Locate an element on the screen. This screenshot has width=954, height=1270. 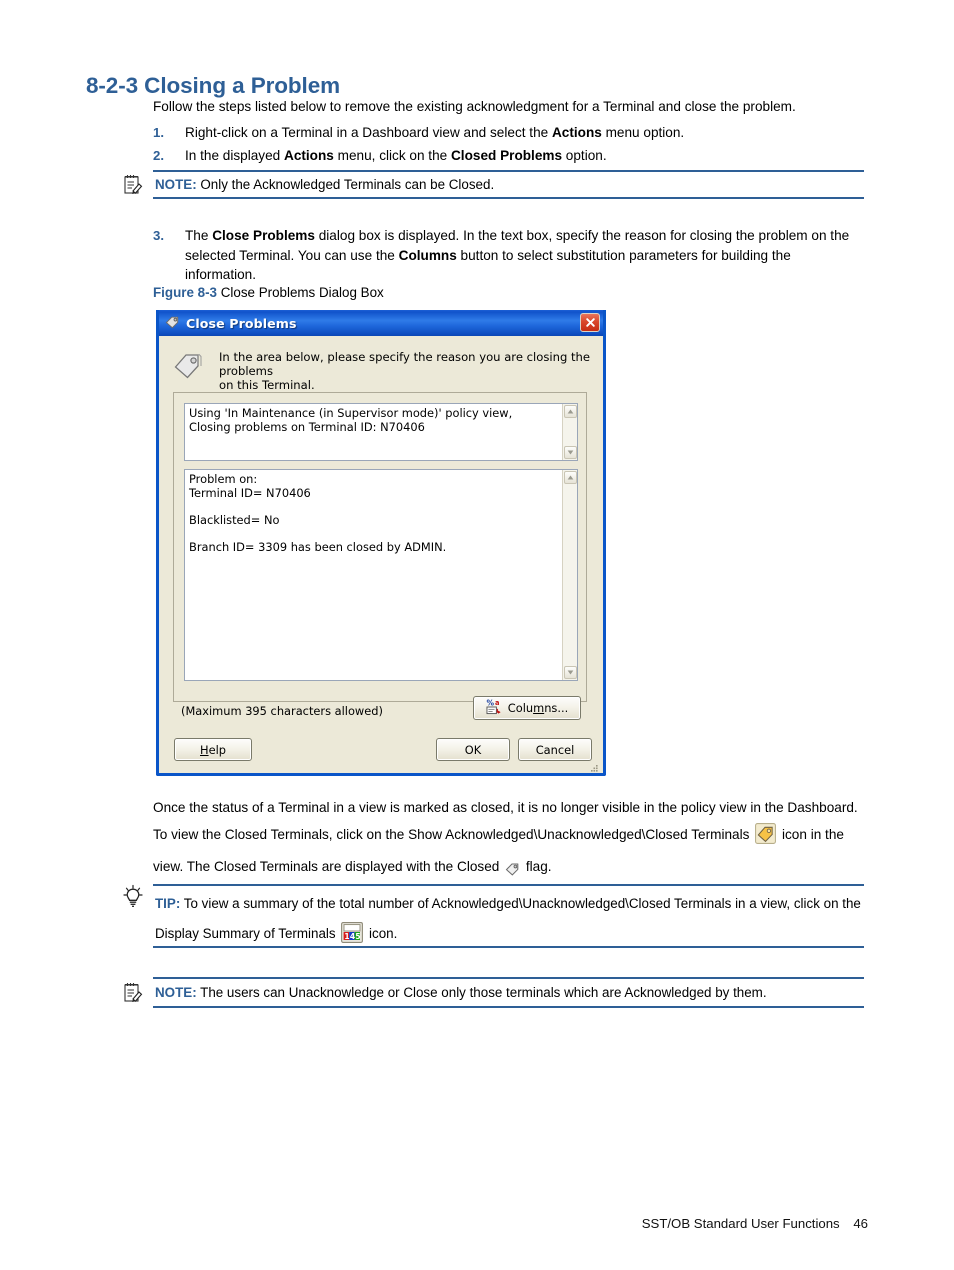
note-1-label: NOTE: is located at coordinates (176, 184).